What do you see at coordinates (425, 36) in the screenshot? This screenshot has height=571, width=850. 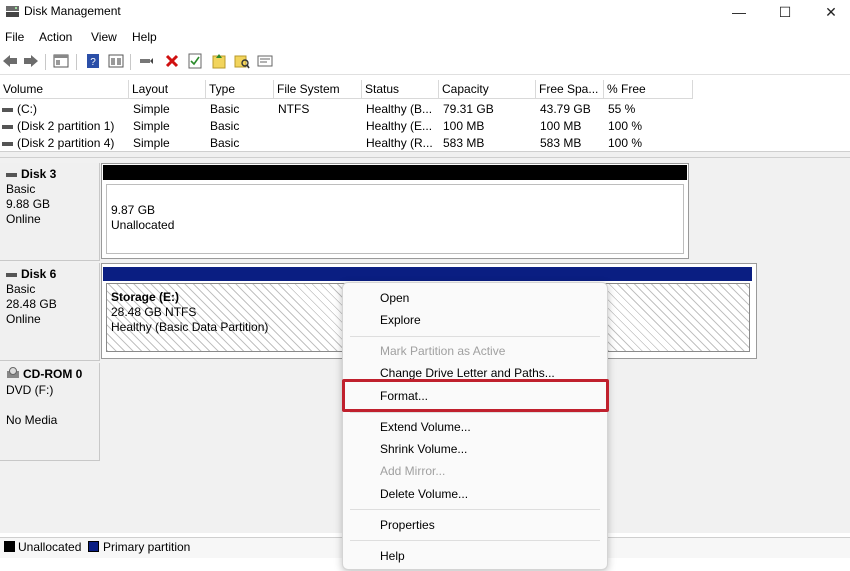 I see `menu-bar` at bounding box center [425, 36].